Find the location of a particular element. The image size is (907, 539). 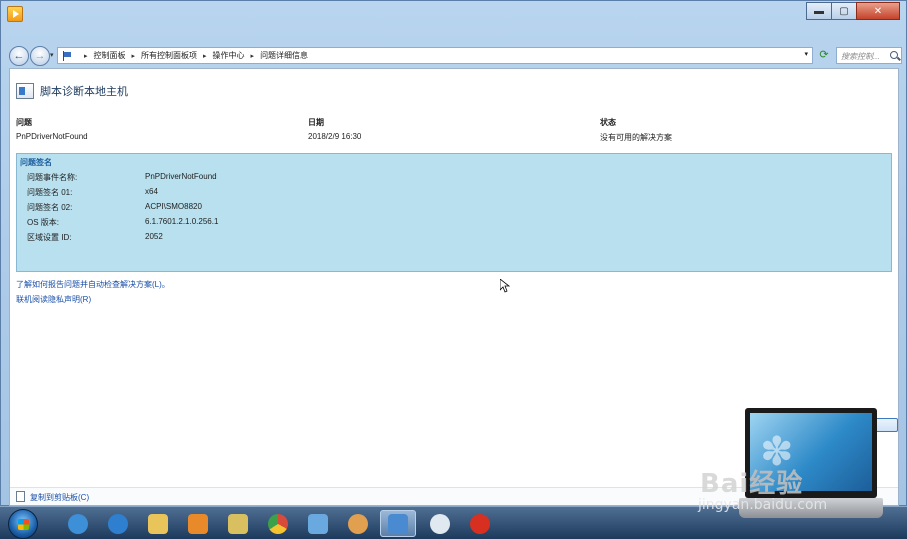

signature-label: OS 版本: is located at coordinates (43, 222).